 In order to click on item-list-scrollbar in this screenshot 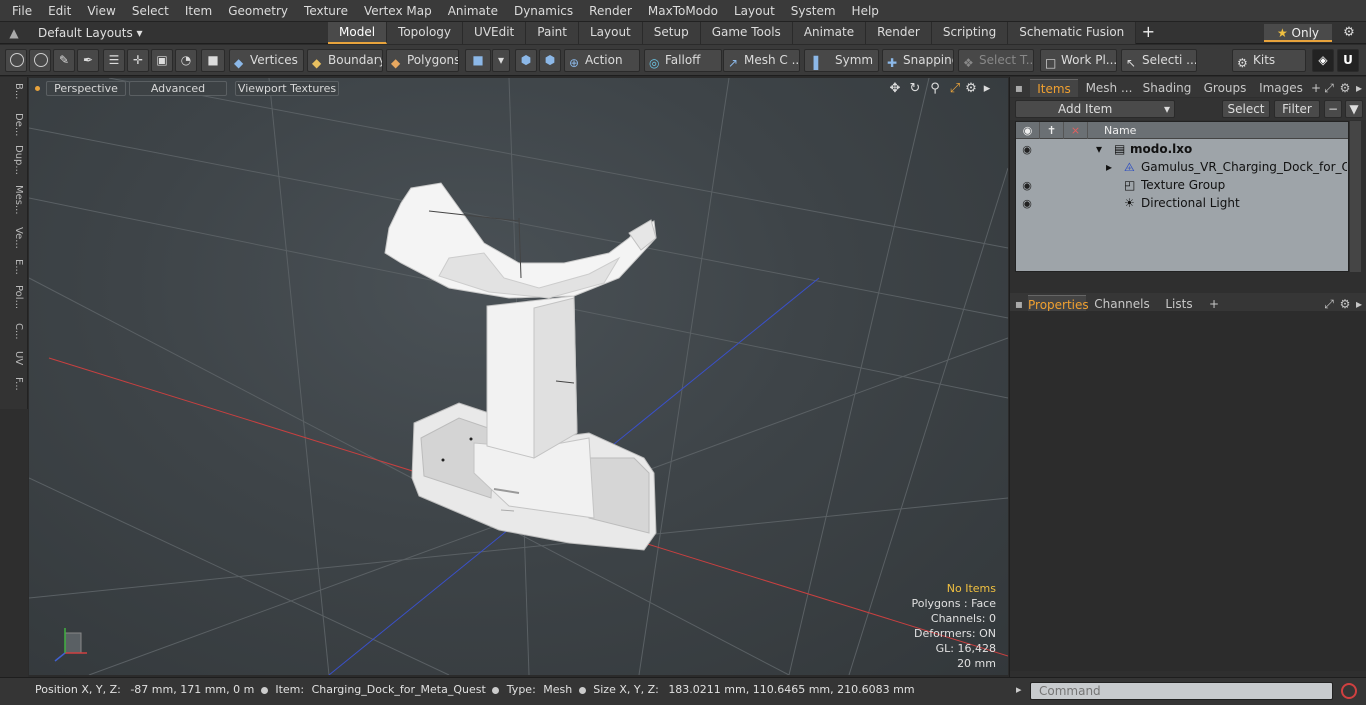, I will do `click(1355, 196)`.